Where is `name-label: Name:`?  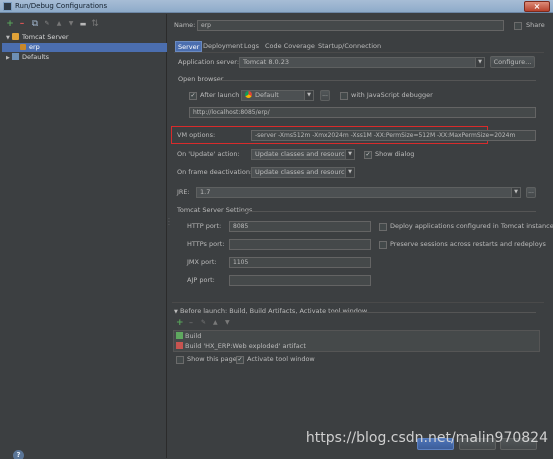 name-label: Name: is located at coordinates (185, 25).